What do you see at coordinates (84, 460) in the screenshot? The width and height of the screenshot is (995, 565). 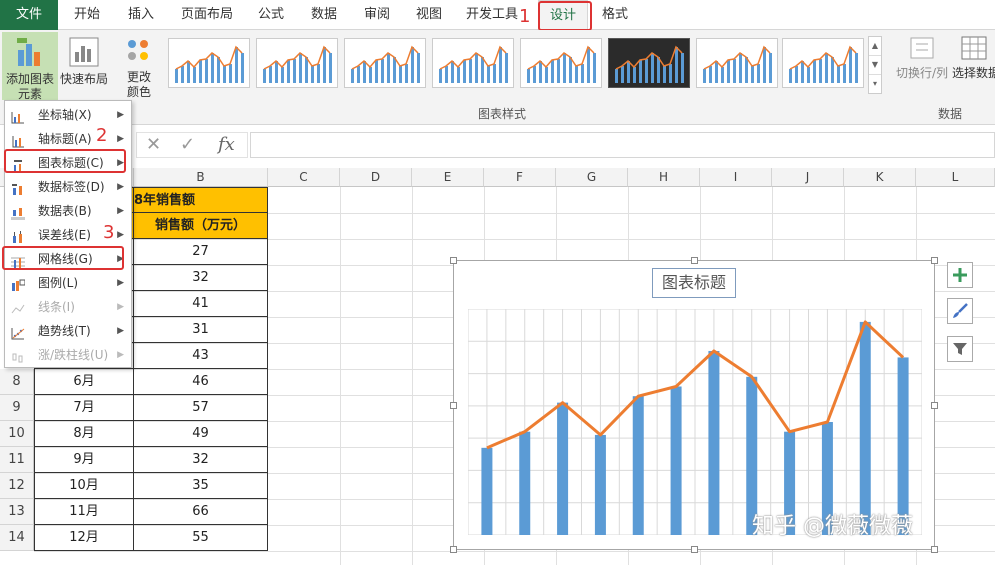 I see `cell-month: 9月` at bounding box center [84, 460].